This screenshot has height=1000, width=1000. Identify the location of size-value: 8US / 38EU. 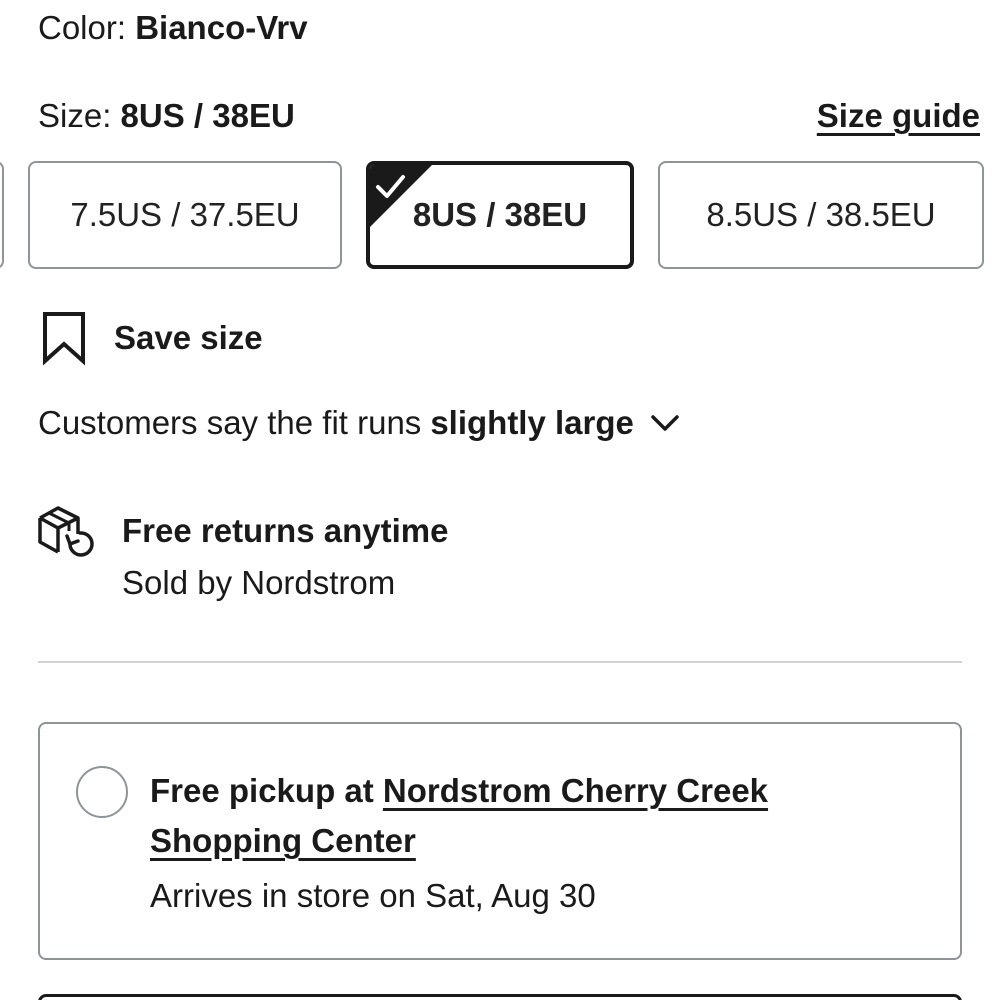
(207, 115).